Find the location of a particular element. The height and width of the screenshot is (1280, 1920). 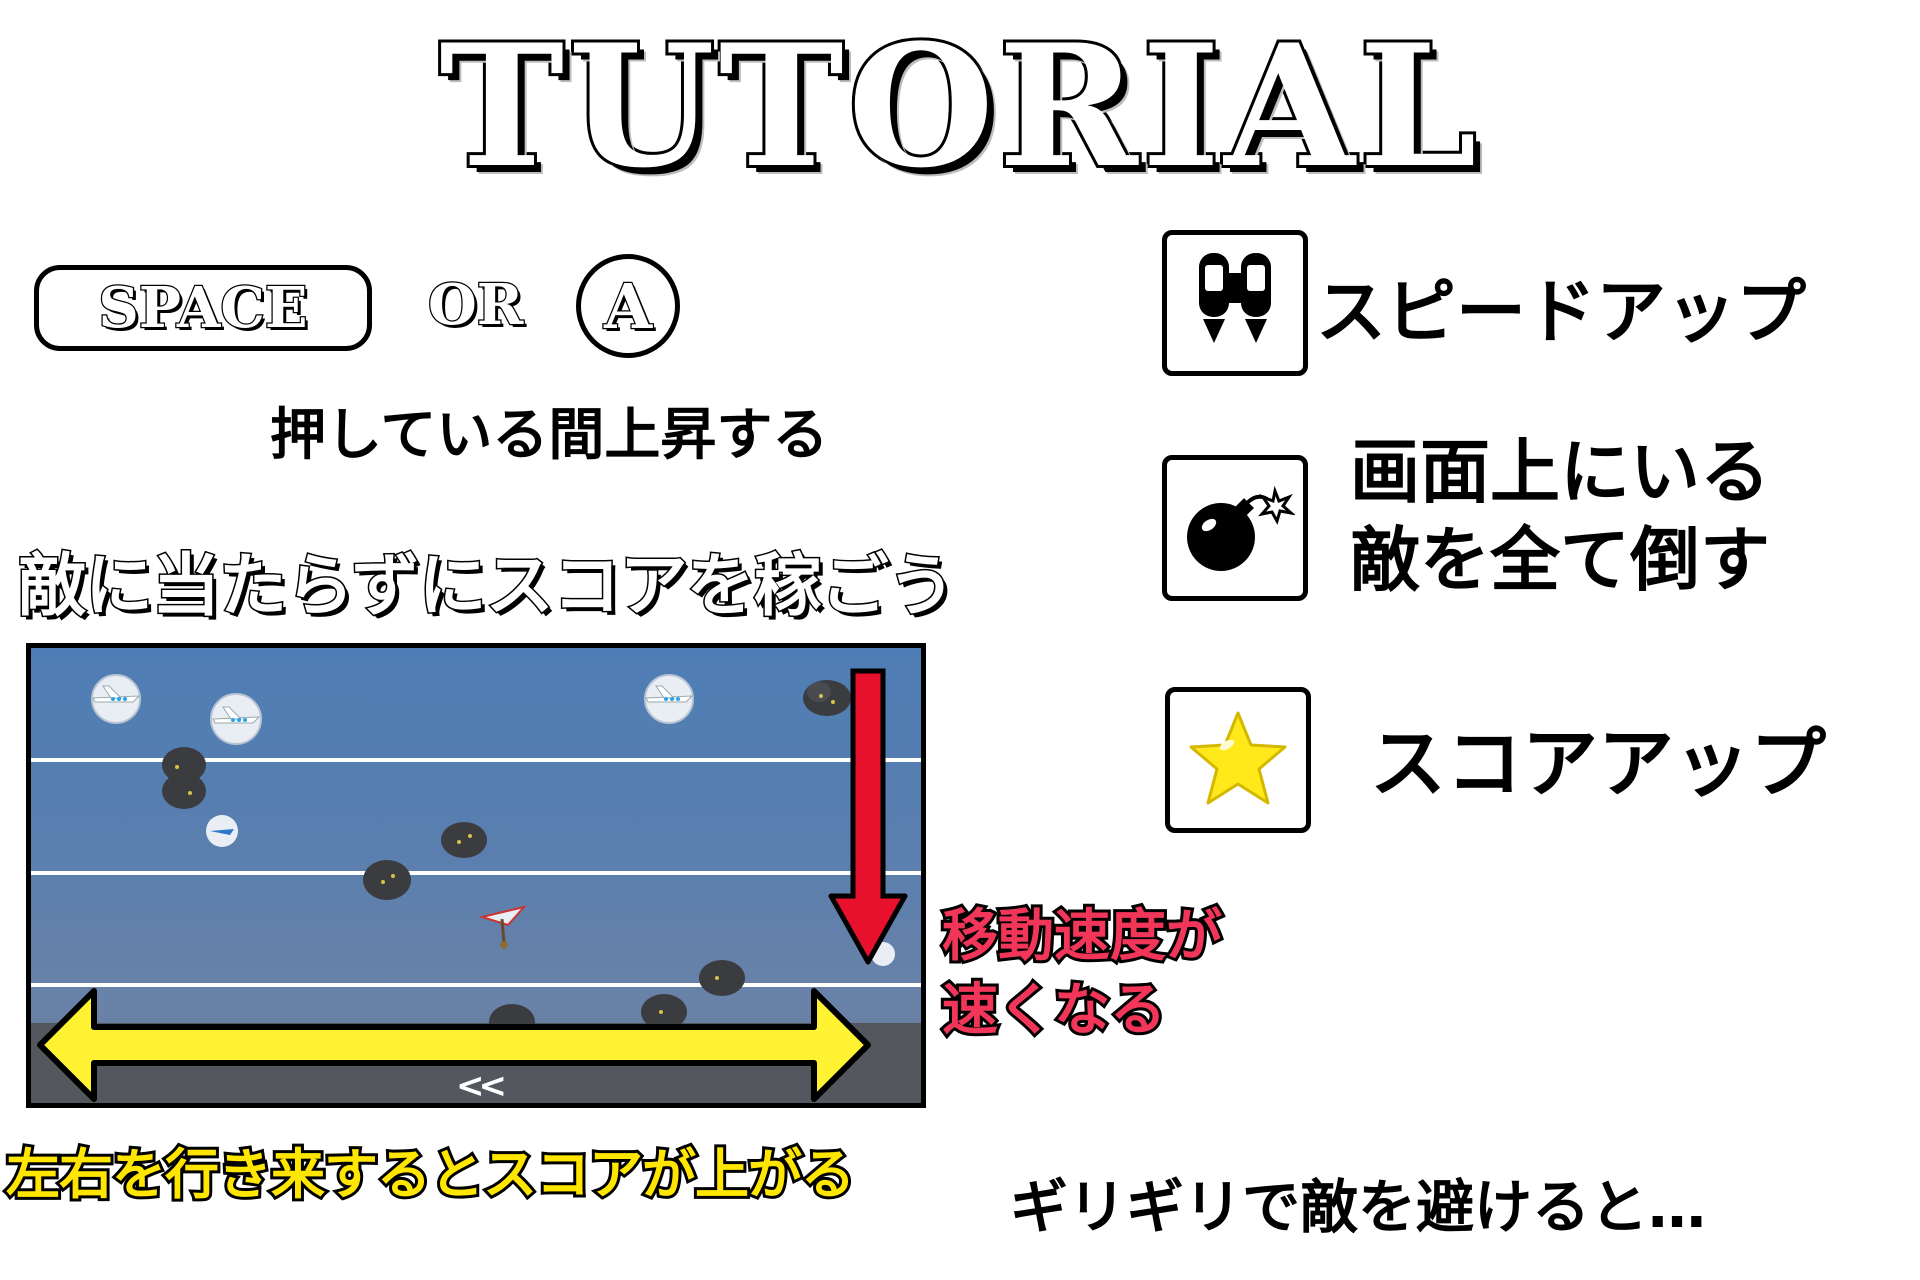

jetpack-icon is located at coordinates (1235, 298).